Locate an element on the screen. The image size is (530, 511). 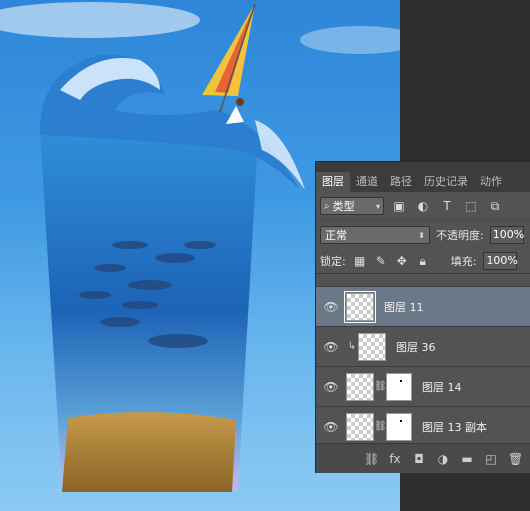
new-group-icon: ▬ is located at coordinates (467, 459).